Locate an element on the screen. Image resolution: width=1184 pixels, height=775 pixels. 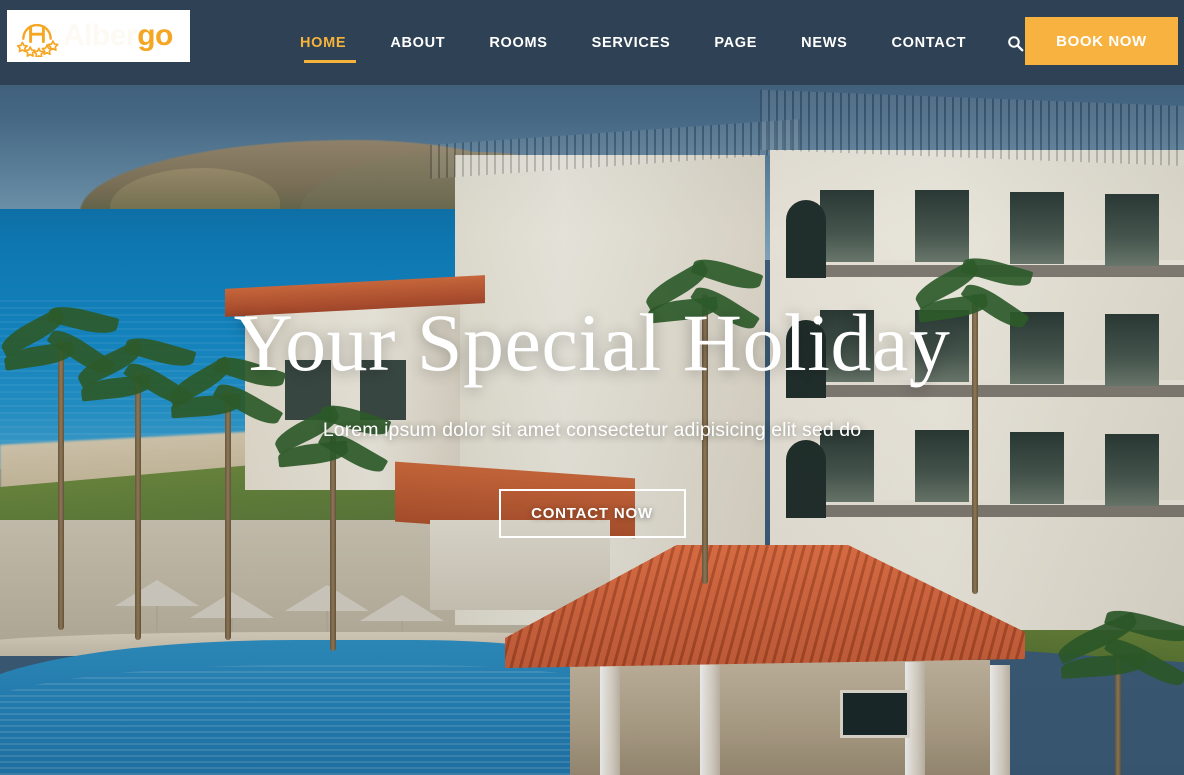
logo: Albergo is located at coordinates (98, 36).